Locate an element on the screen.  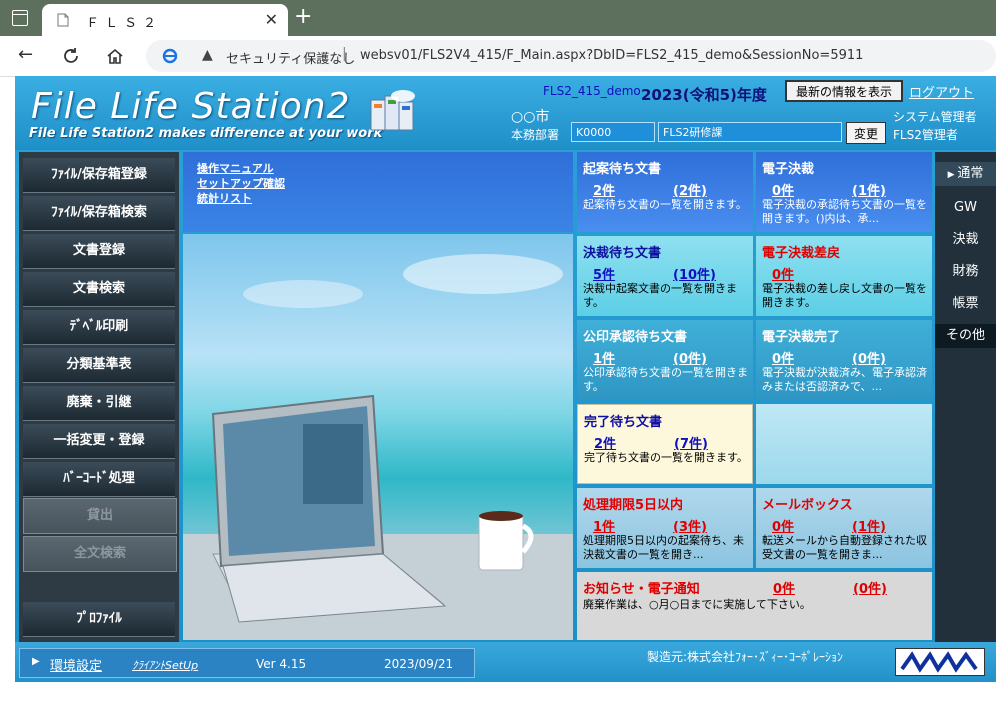
menu-bulk-change: 一括変更・登録 is located at coordinates (99, 441).